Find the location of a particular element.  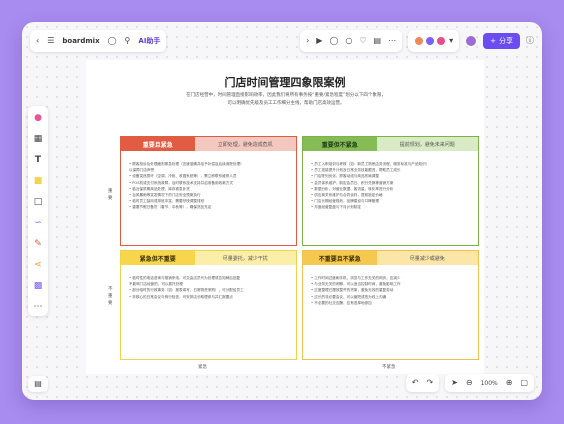

quadrant-item: • 不必要的社交应酬，应有选择地参加 is located at coordinates (341, 302).